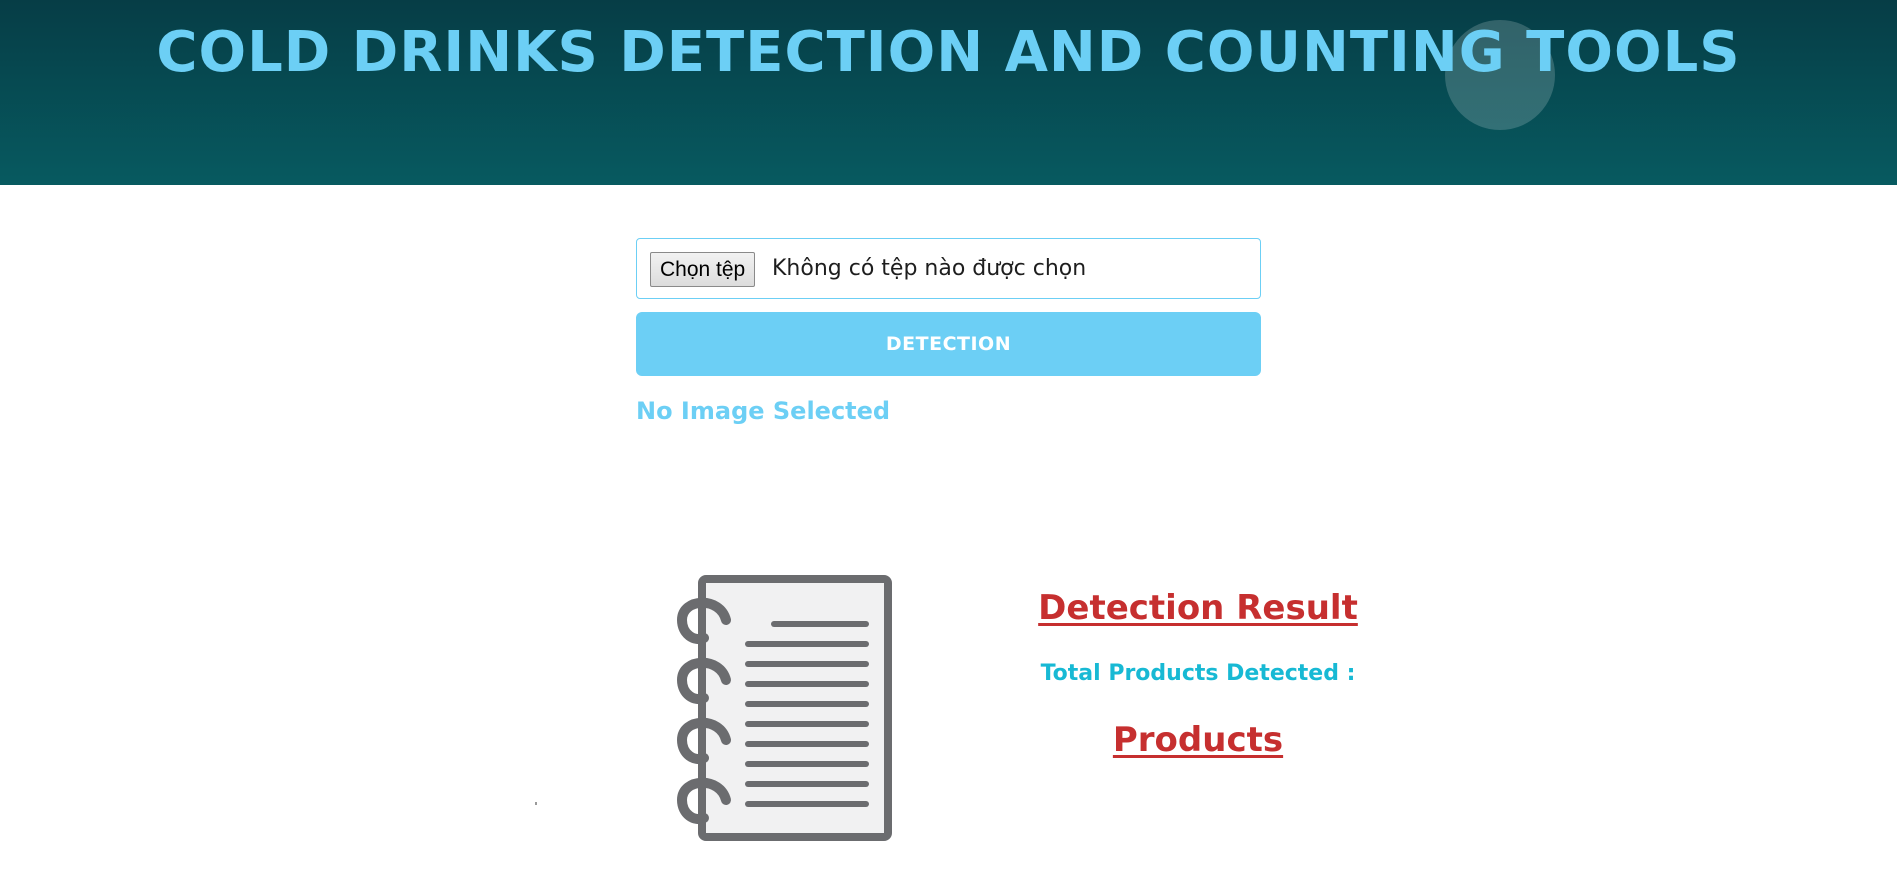 The width and height of the screenshot is (1897, 882). Describe the element at coordinates (1198, 673) in the screenshot. I see `total-products-label: Total Products Detected :` at that location.